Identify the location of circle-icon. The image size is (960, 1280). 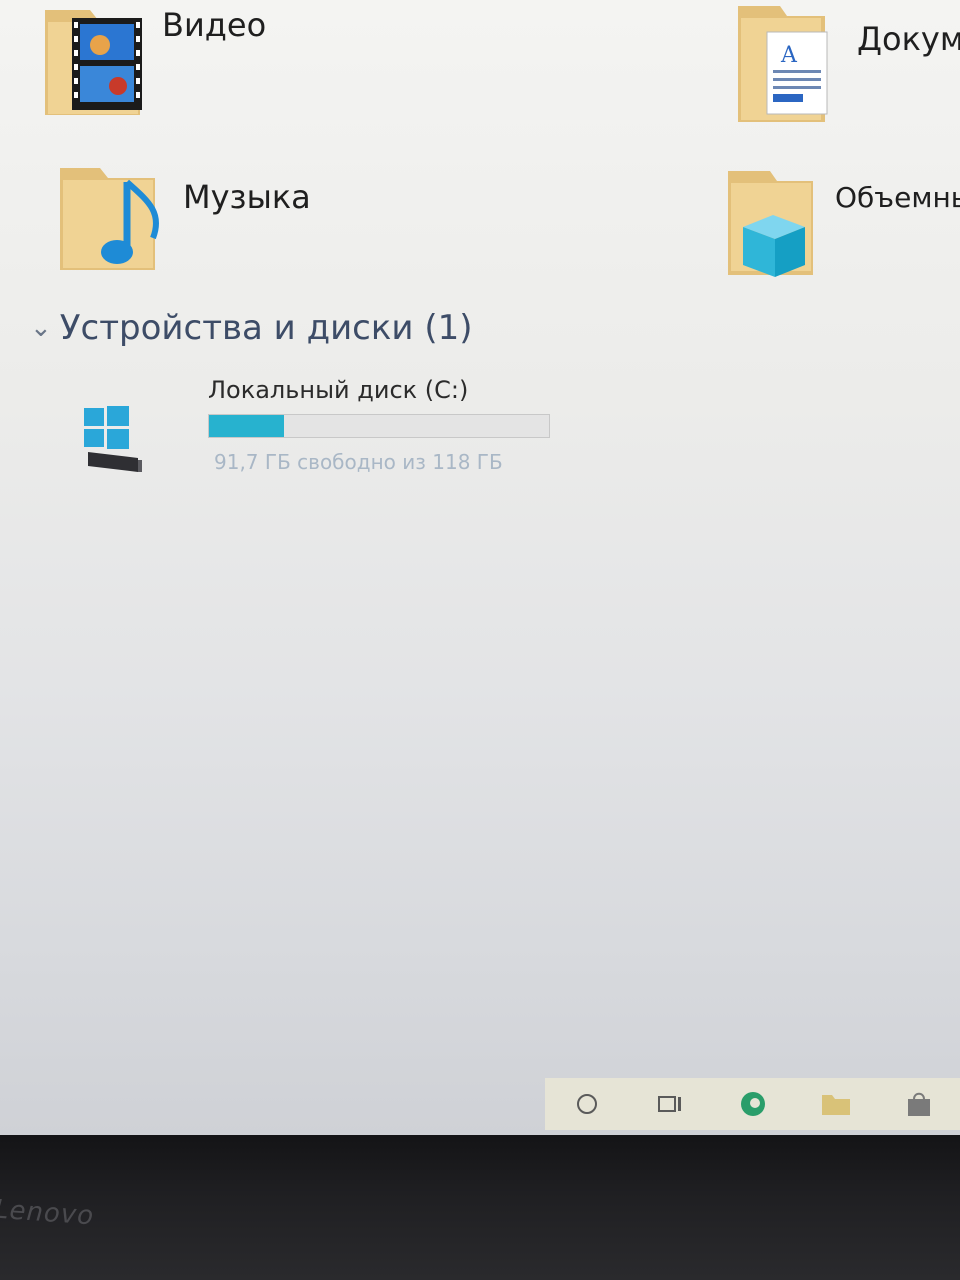
(586, 1104).